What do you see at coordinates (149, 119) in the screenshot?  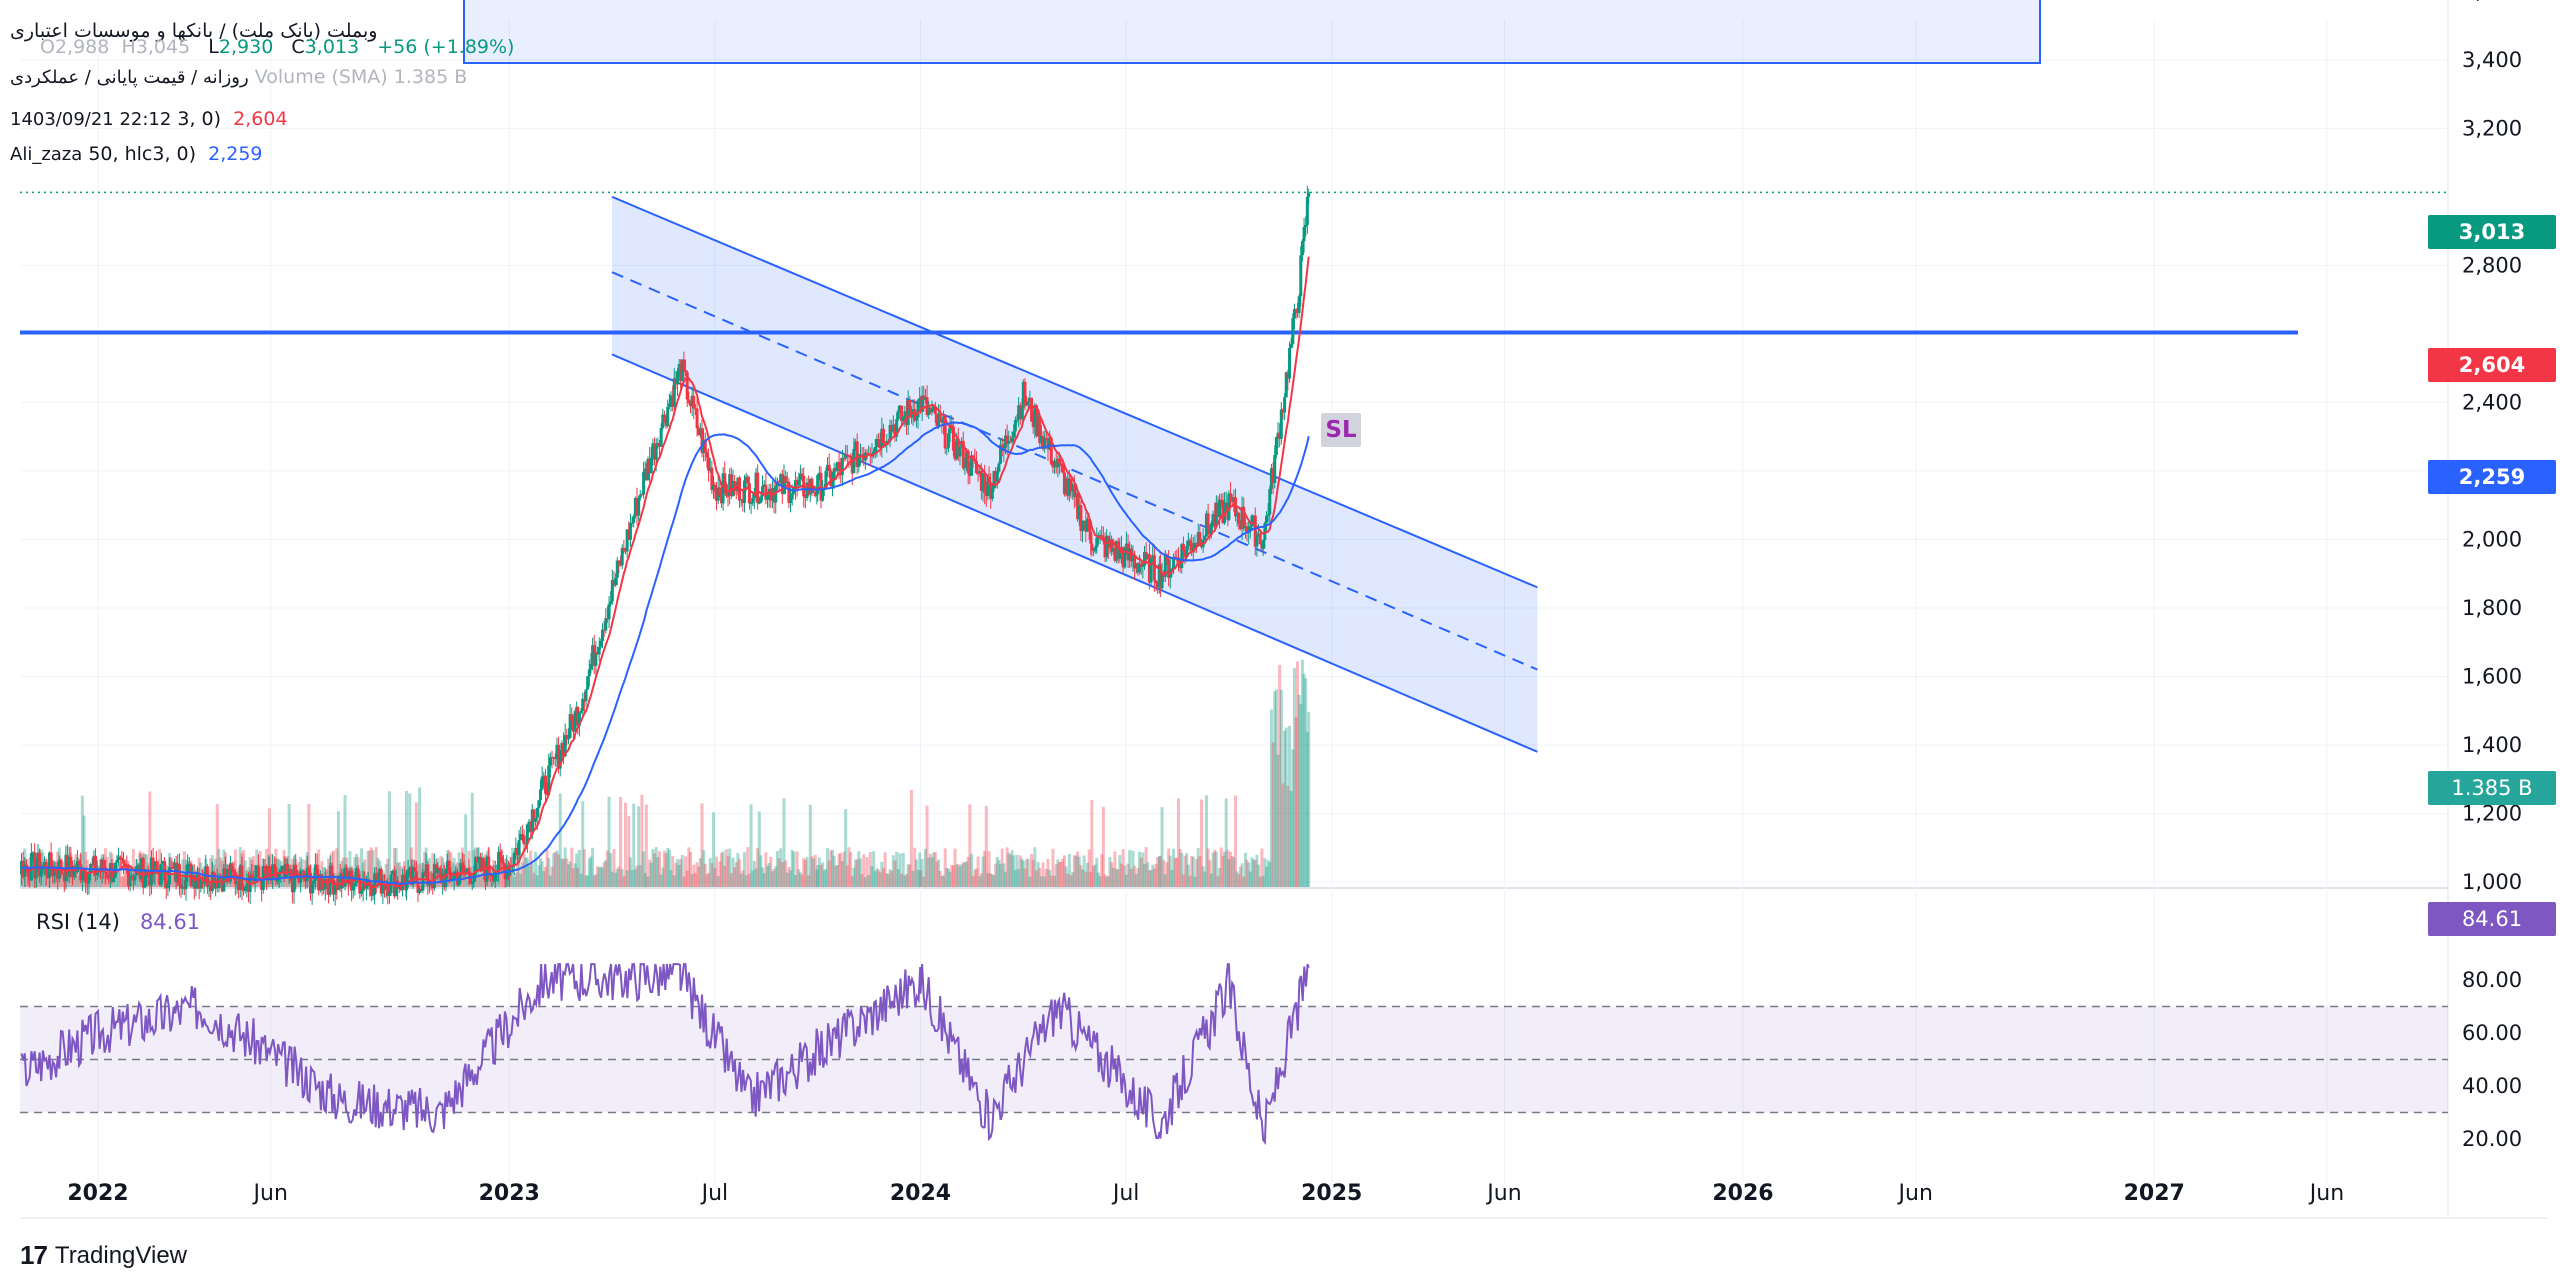 I see `legend-ma-fast-row: 1403/09/21 22:12 3, 0) 2,604` at bounding box center [149, 119].